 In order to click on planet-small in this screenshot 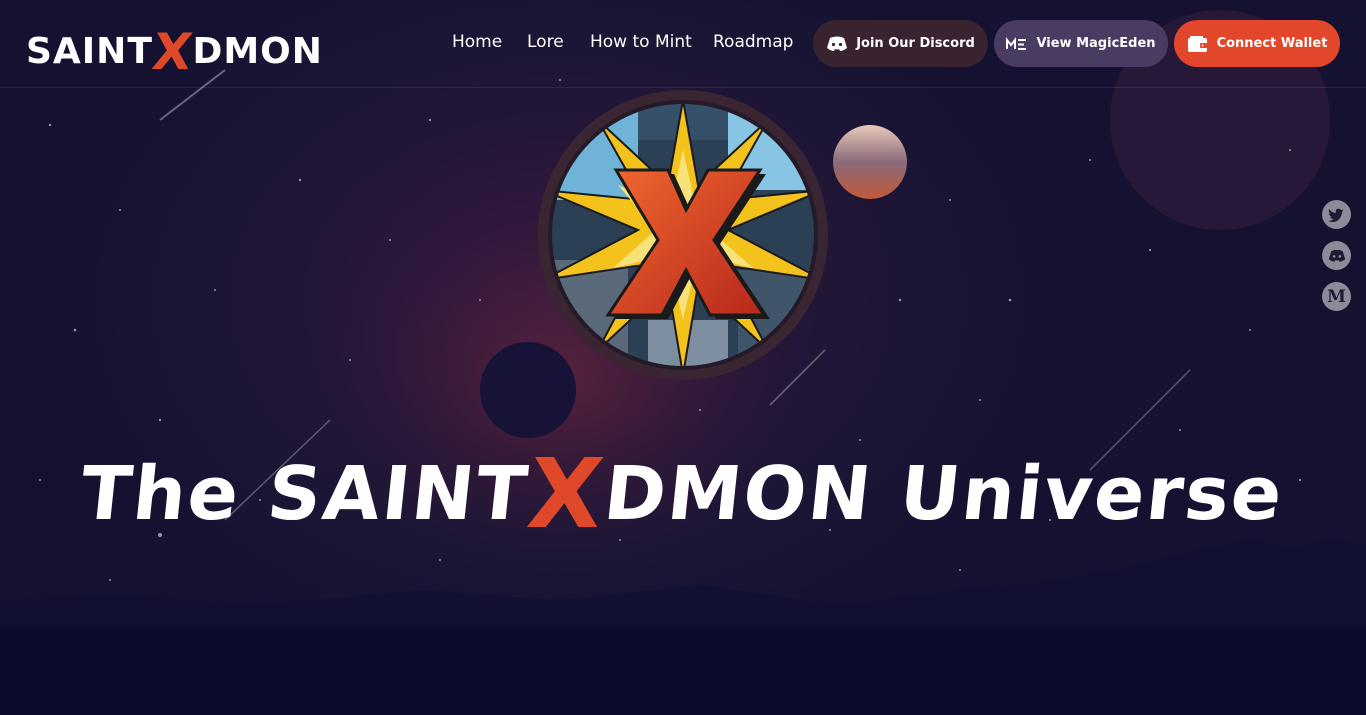, I will do `click(870, 162)`.